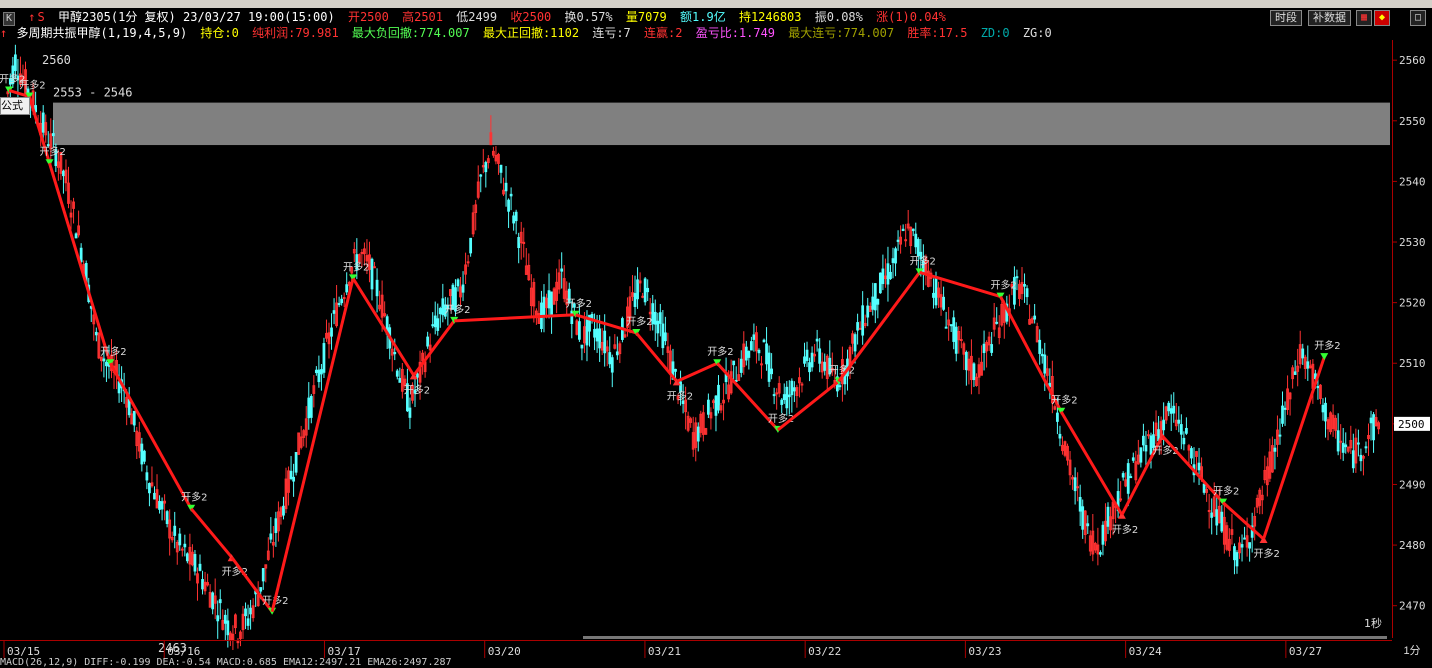 The width and height of the screenshot is (1432, 668). I want to click on horizontal-scrollbar, so click(985, 637).